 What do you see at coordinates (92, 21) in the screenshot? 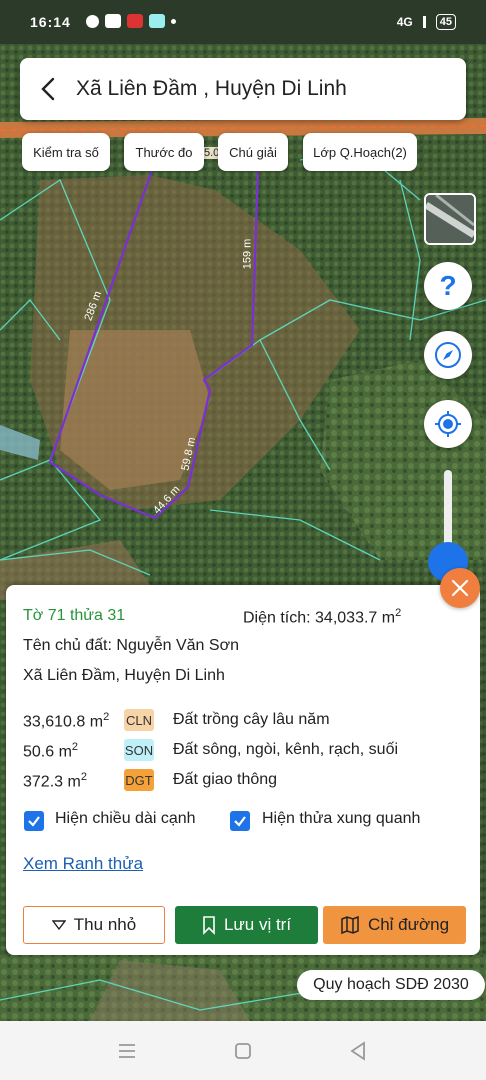
I see `messenger-icon` at bounding box center [92, 21].